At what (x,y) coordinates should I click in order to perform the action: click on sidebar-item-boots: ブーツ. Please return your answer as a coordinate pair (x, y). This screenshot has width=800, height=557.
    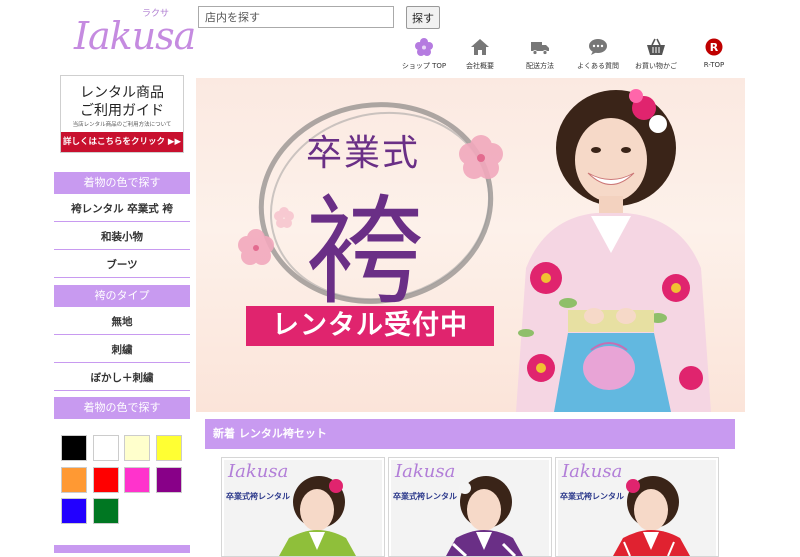
    Looking at the image, I should click on (122, 265).